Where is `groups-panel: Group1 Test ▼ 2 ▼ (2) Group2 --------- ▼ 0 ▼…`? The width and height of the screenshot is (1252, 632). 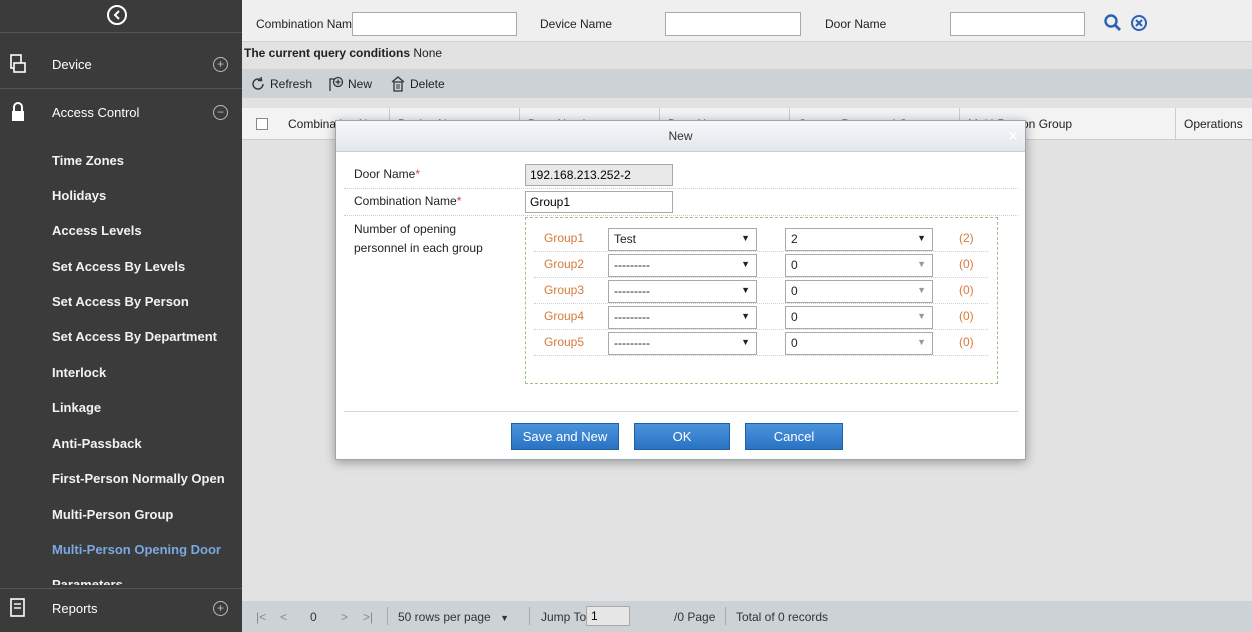 groups-panel: Group1 Test ▼ 2 ▼ (2) Group2 --------- ▼ 0 ▼… is located at coordinates (761, 300).